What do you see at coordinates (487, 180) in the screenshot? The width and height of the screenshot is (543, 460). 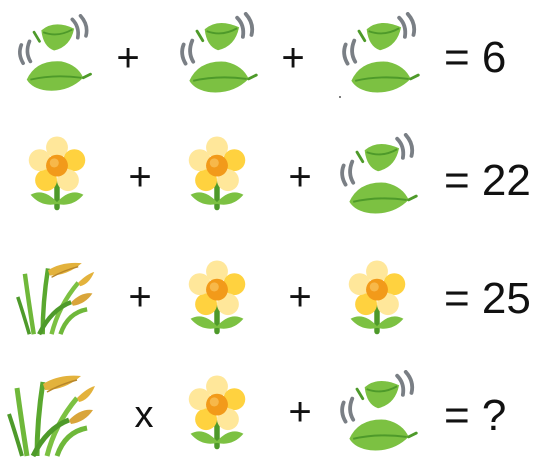 I see `equation-result: = 22` at bounding box center [487, 180].